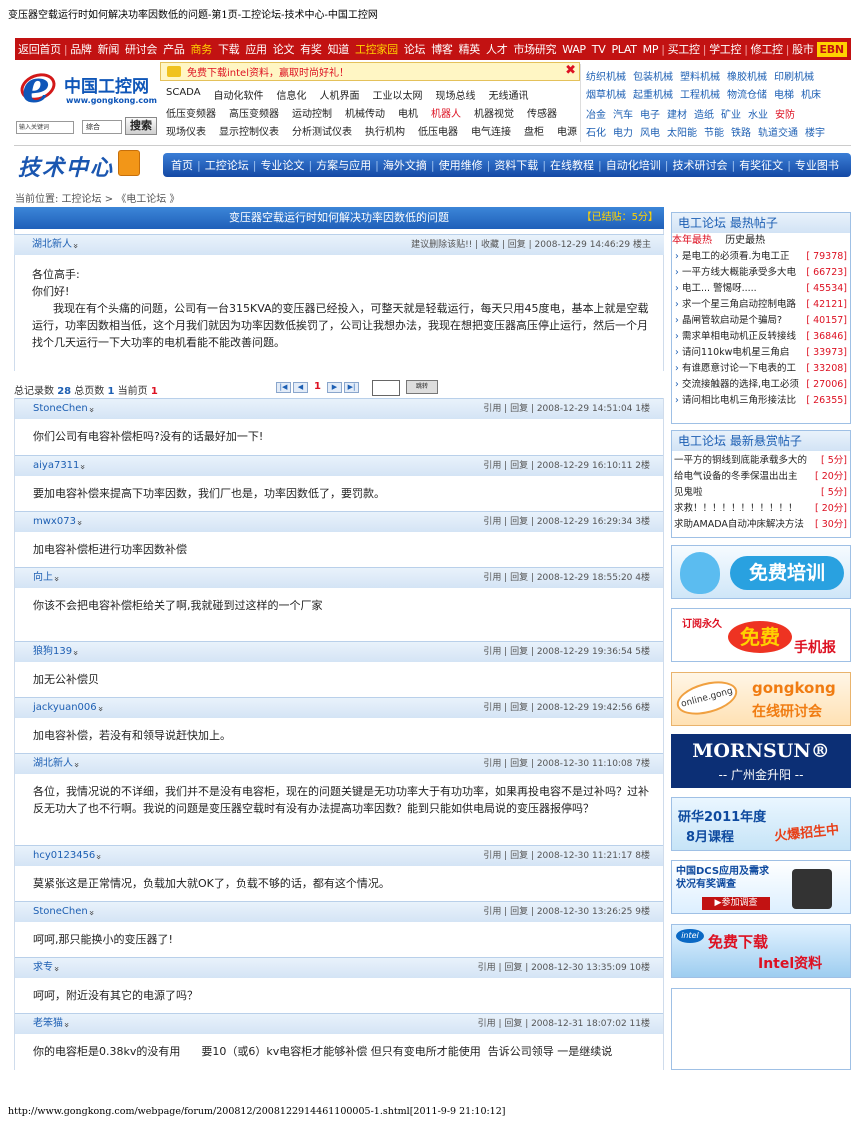 The height and width of the screenshot is (1122, 866). I want to click on reply-meta: 引用 | 回复 | 2008-12-29 19:42:56 6楼, so click(566, 708).